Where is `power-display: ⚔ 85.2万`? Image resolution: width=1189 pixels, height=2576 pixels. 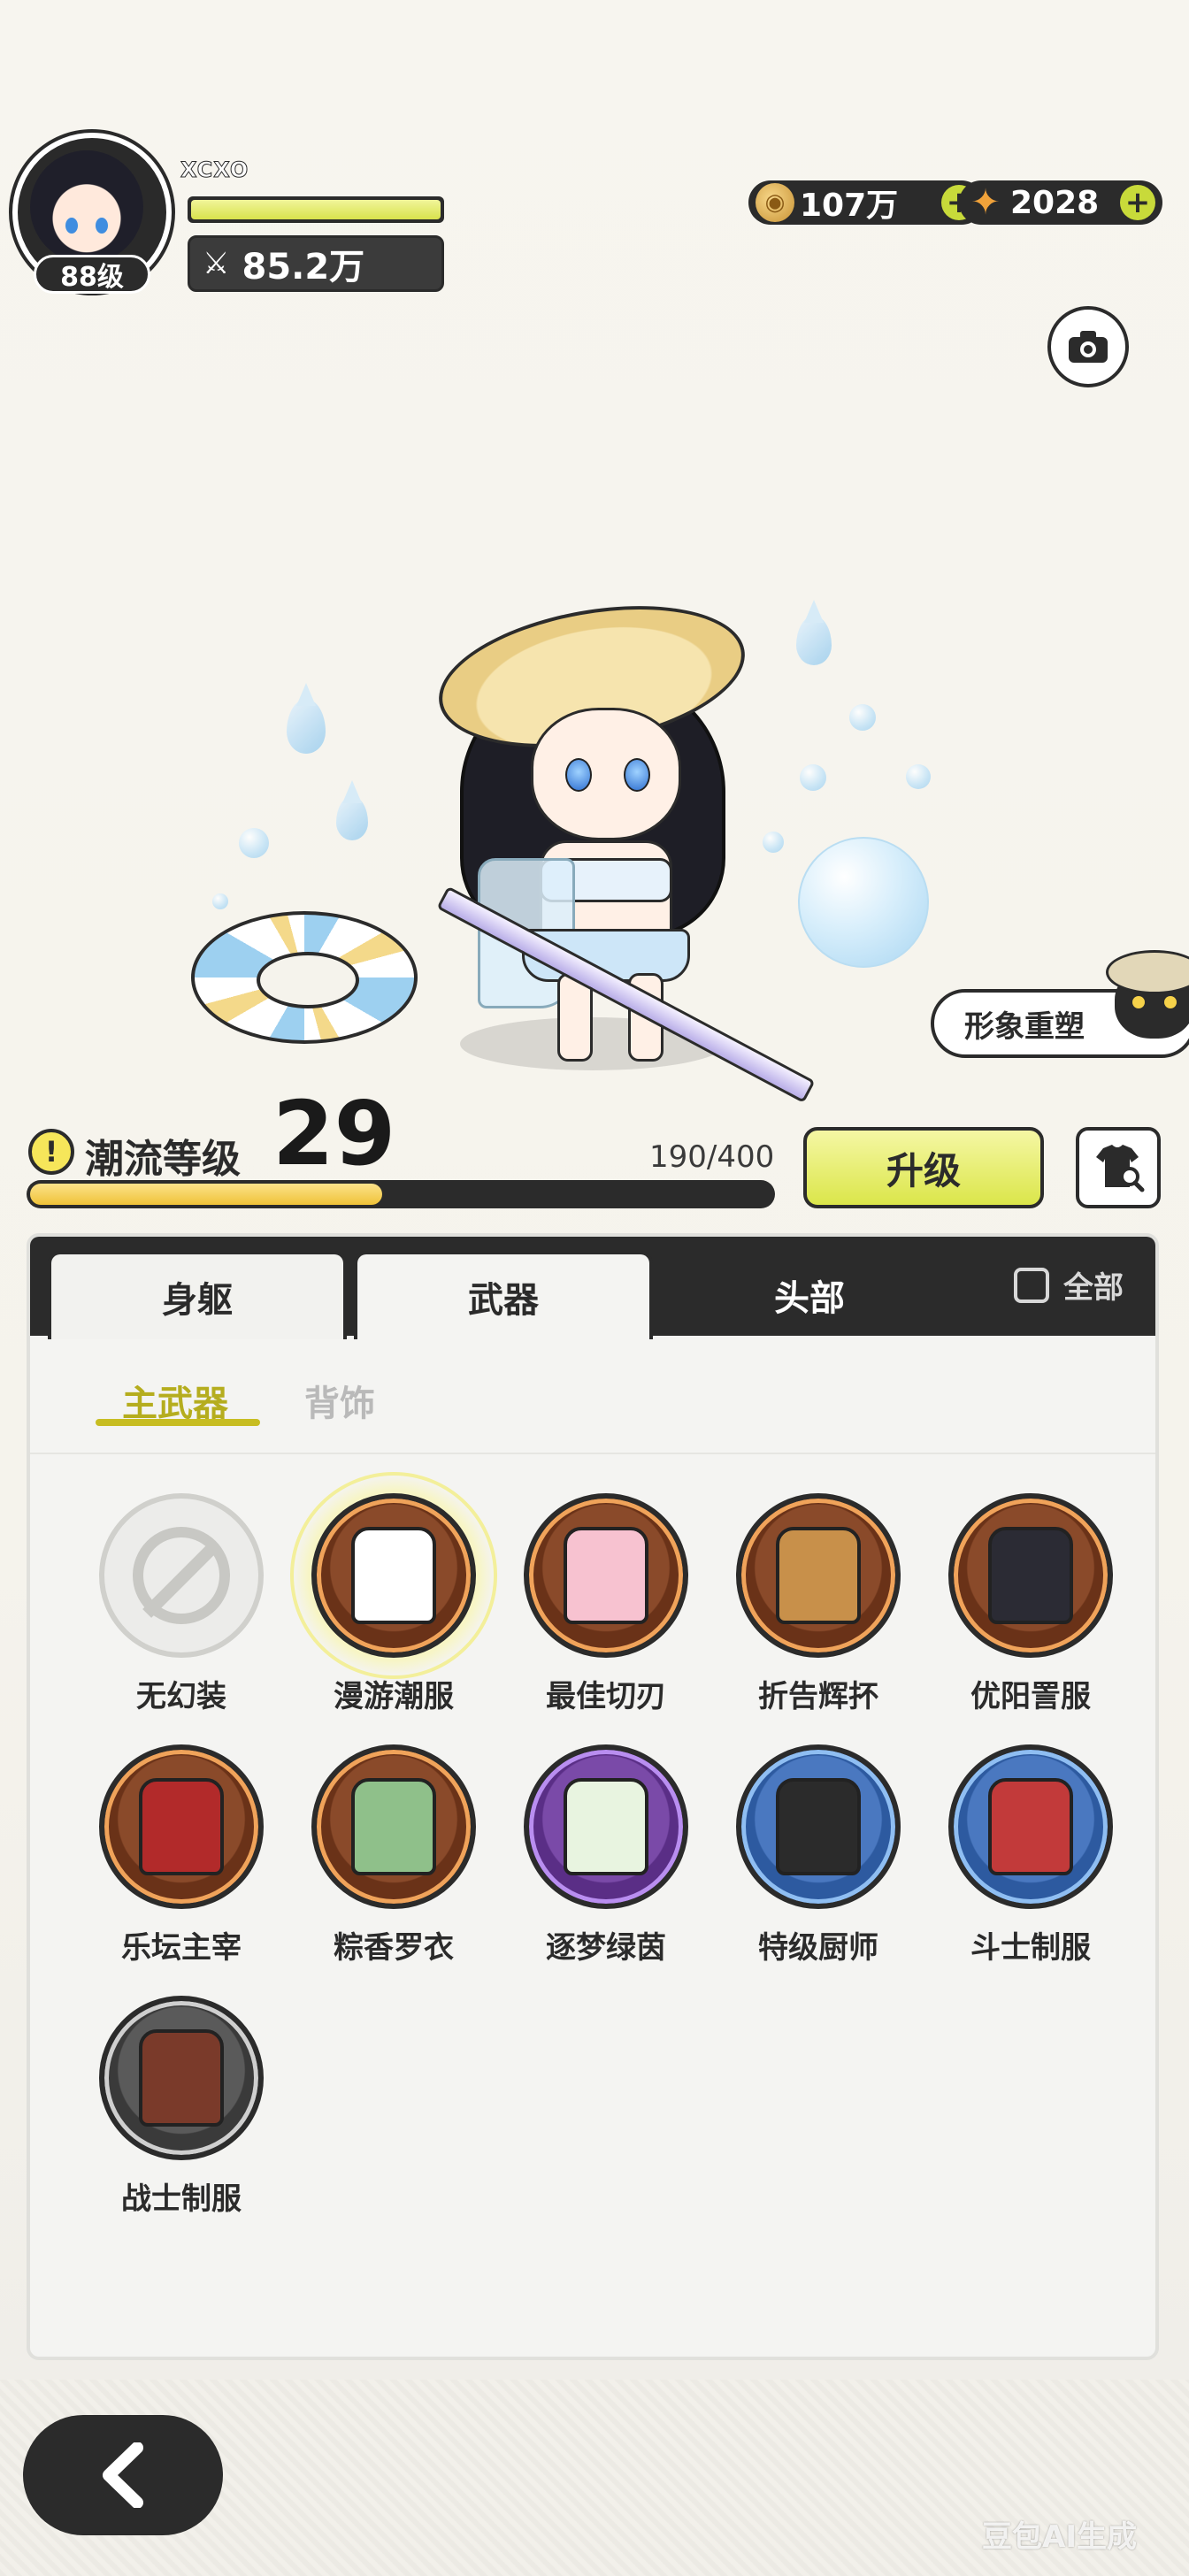
power-display: ⚔ 85.2万 is located at coordinates (316, 263).